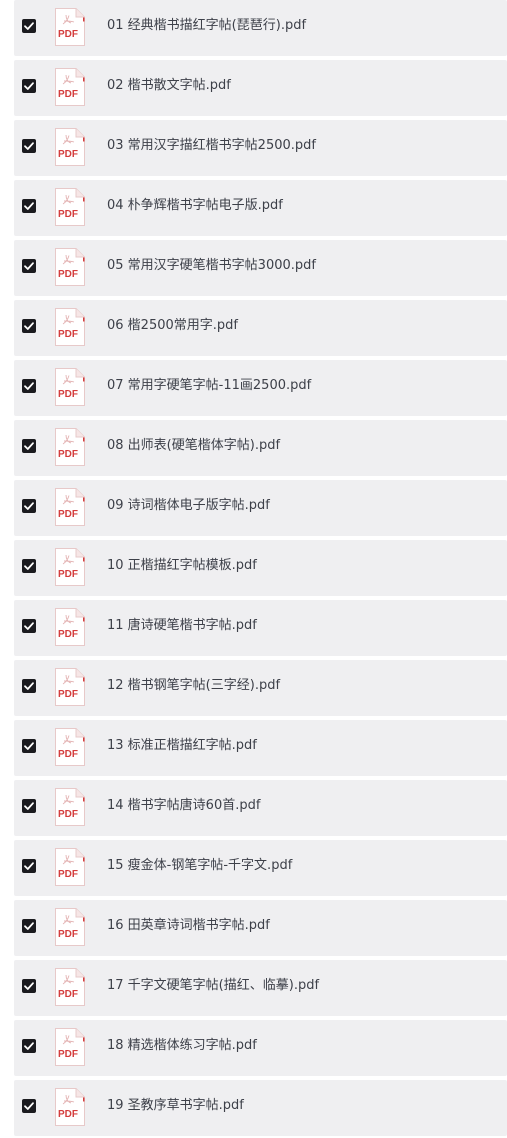  Describe the element at coordinates (194, 445) in the screenshot. I see `file-name: 08 出师表(硬笔楷体字帖).pdf` at that location.